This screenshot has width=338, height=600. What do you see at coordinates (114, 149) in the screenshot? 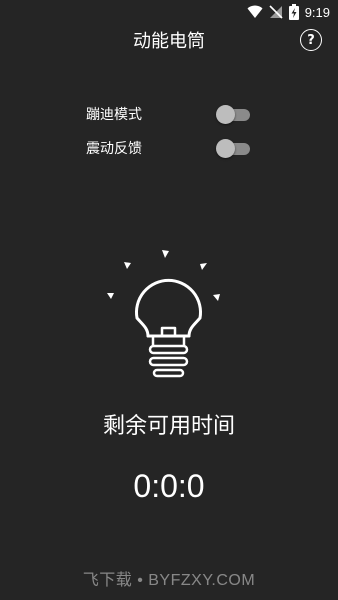
I see `vibration-feedback-label: 震动反馈` at bounding box center [114, 149].